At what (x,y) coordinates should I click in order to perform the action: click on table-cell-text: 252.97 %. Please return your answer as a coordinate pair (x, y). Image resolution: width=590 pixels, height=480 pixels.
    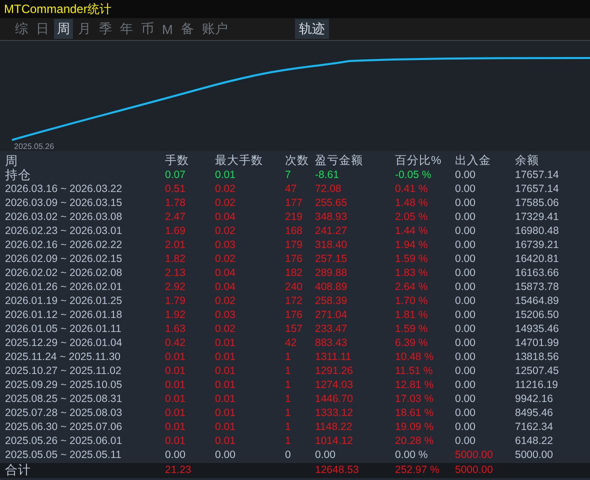
    Looking at the image, I should click on (417, 470).